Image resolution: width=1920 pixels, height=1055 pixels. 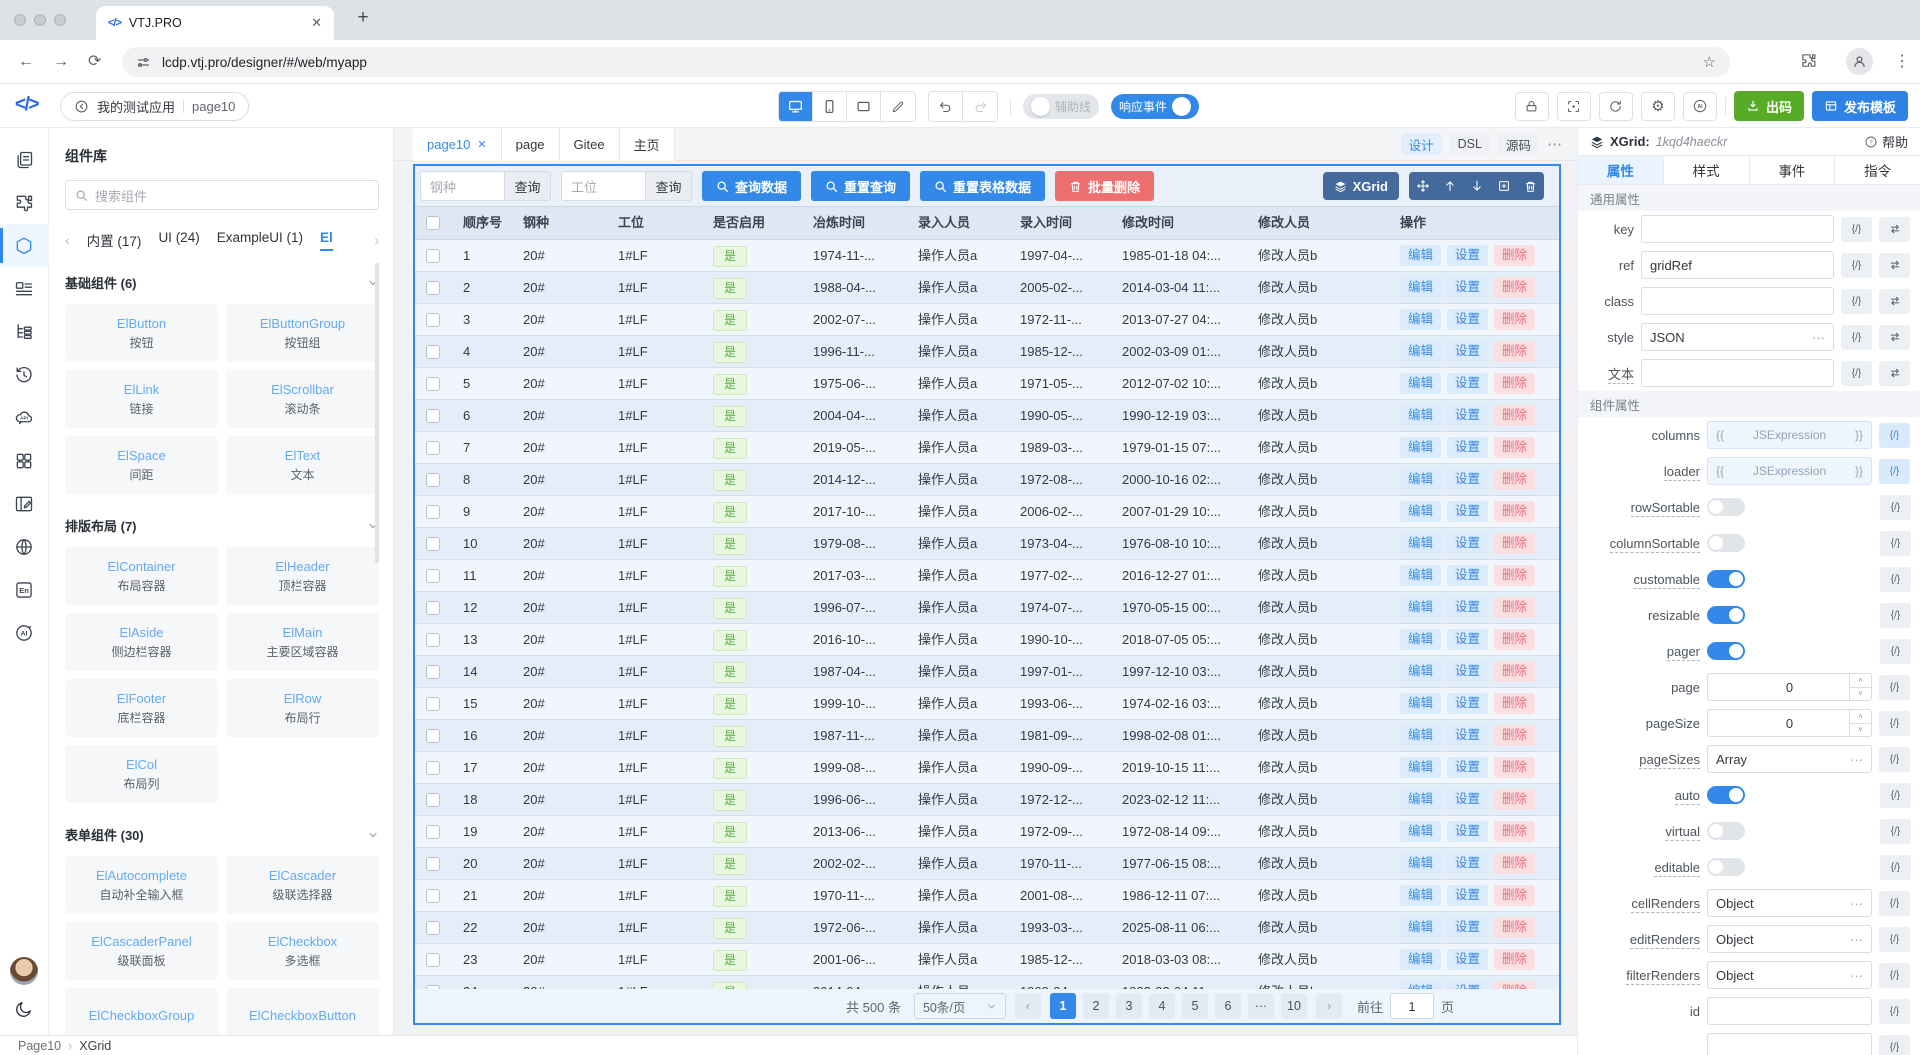 What do you see at coordinates (1469, 144) in the screenshot?
I see `mode-dsl-button: DSL` at bounding box center [1469, 144].